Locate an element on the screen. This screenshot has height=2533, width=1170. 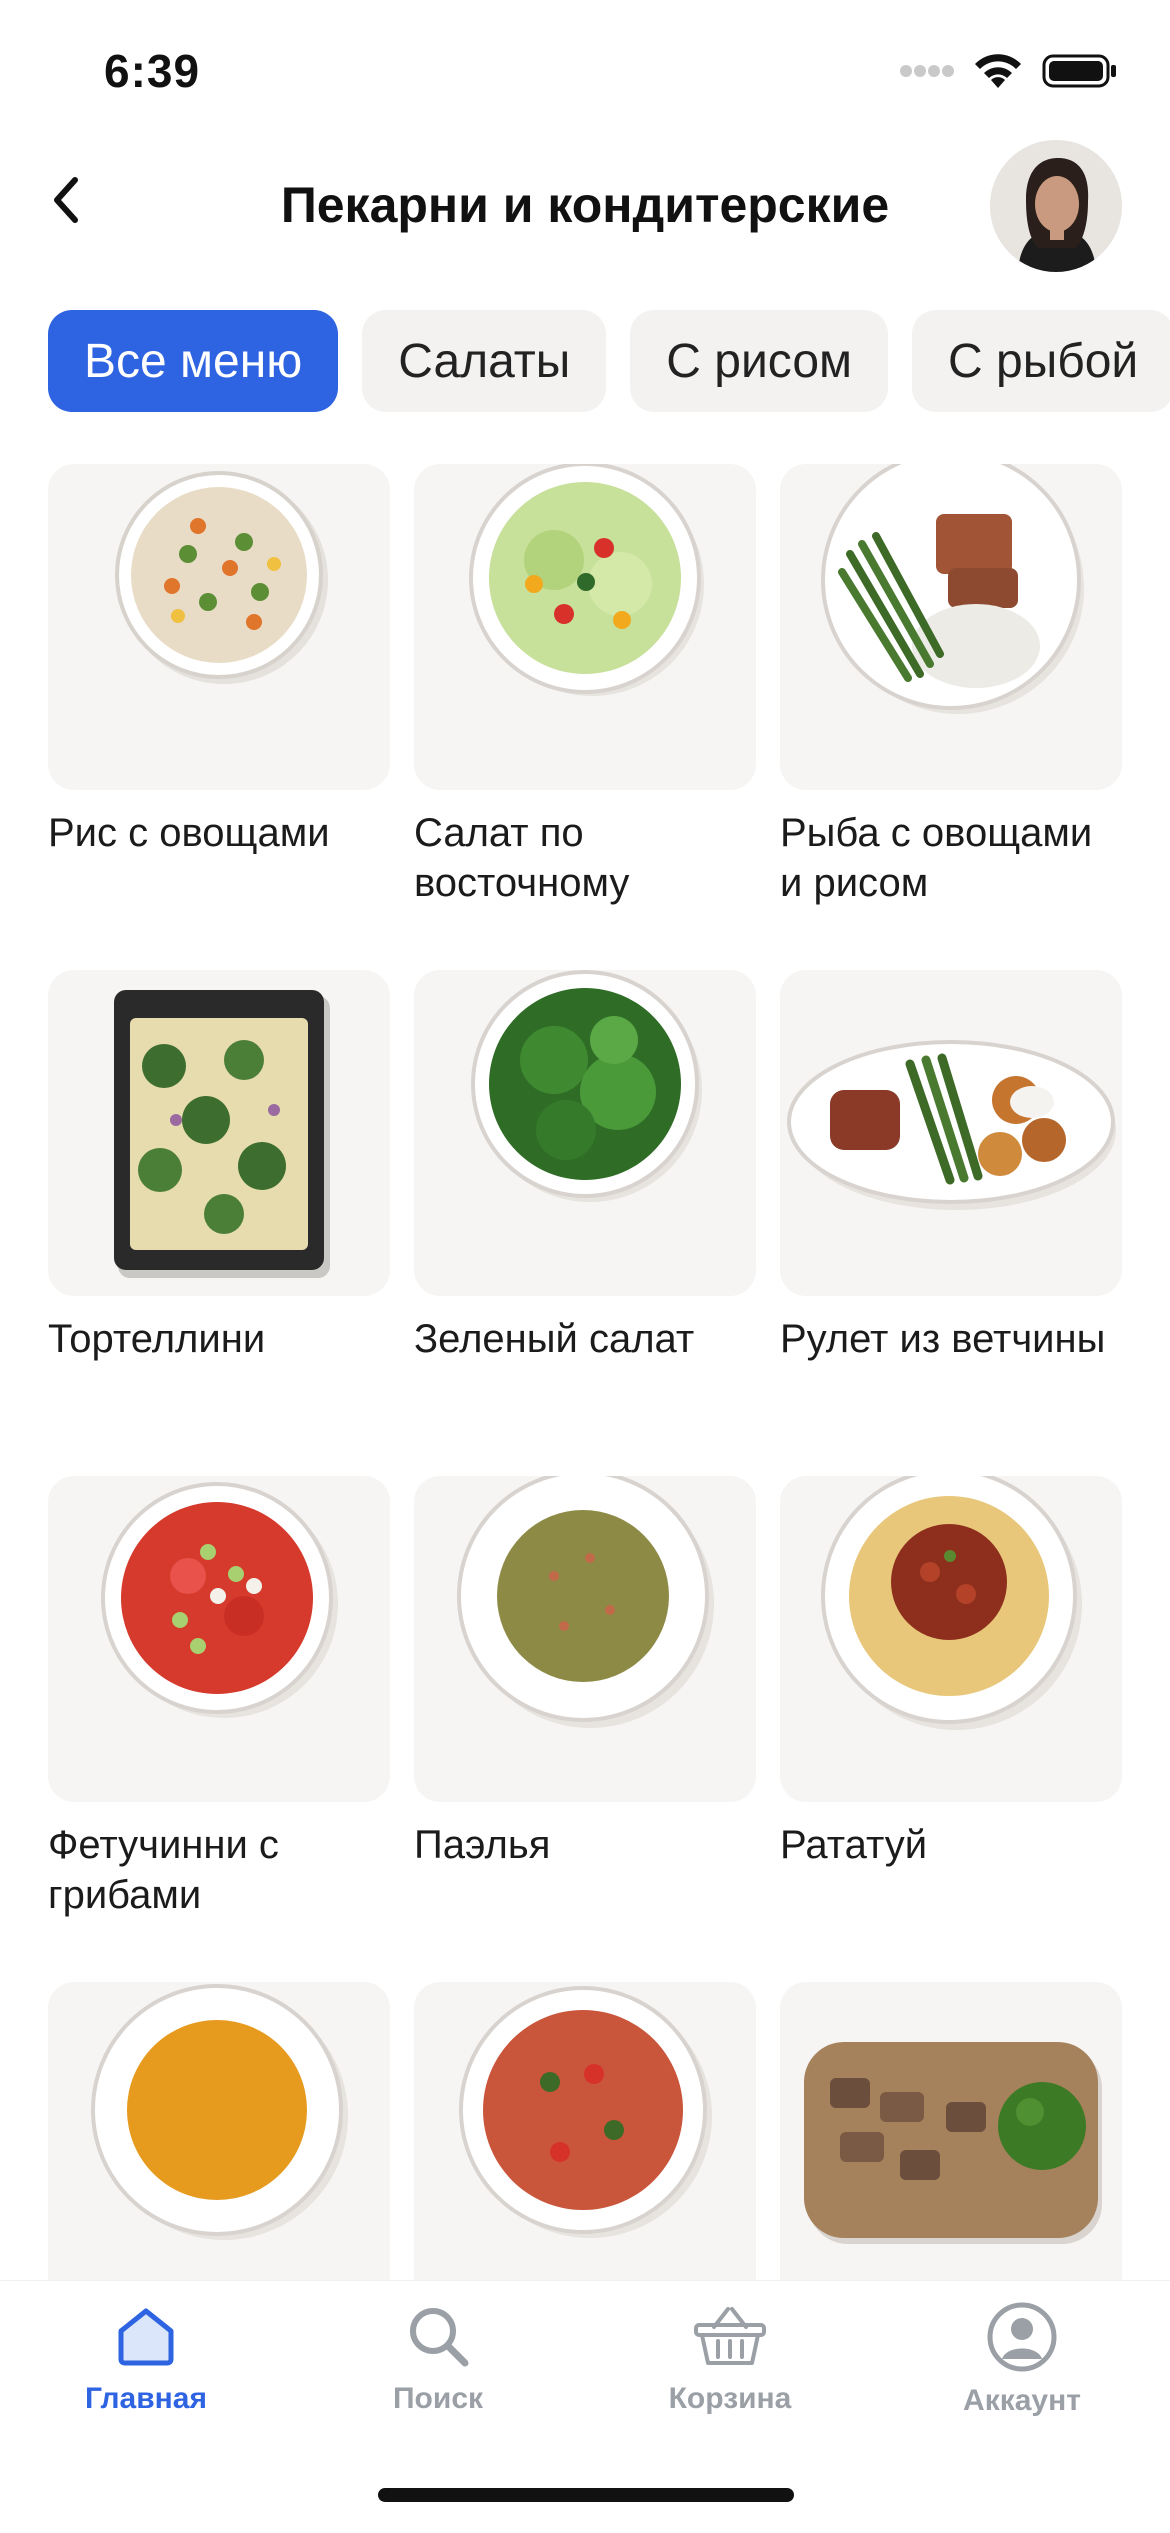
menu-item-card: Зеленый салат is located at coordinates (585, 1167).